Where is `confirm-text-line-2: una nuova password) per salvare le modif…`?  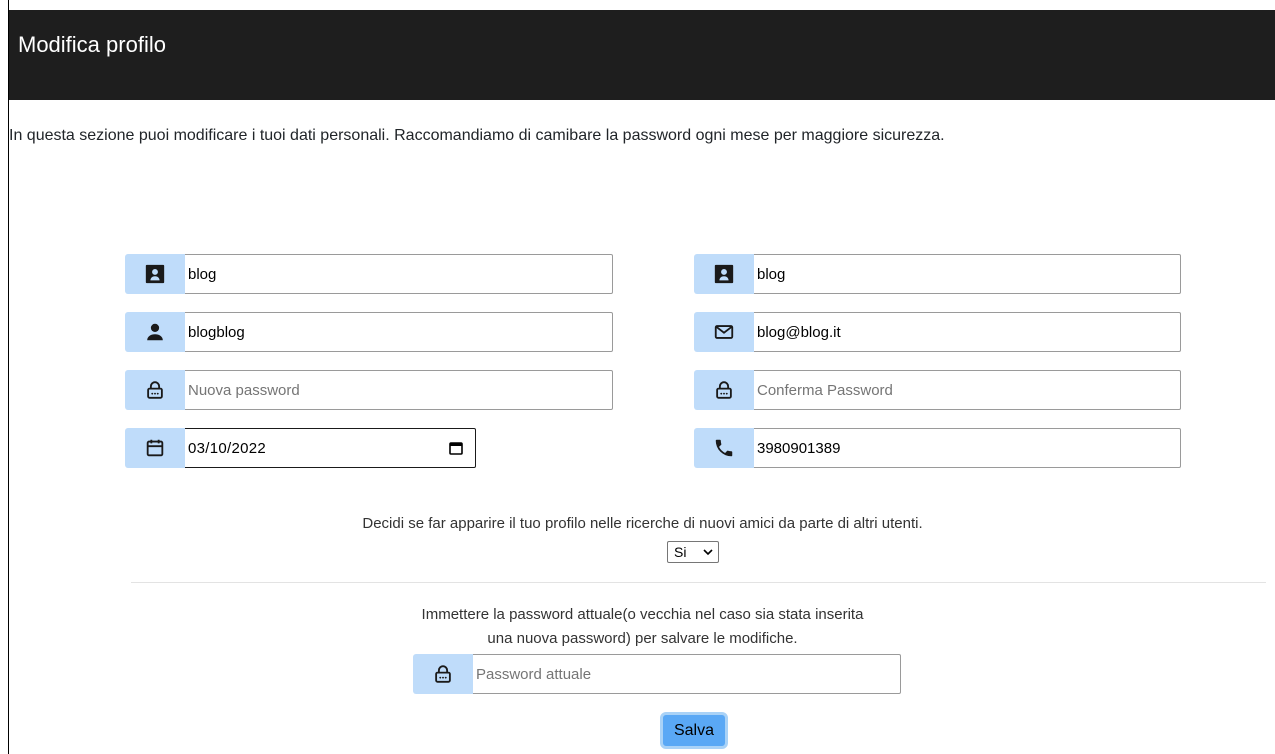 confirm-text-line-2: una nuova password) per salvare le modif… is located at coordinates (642, 638).